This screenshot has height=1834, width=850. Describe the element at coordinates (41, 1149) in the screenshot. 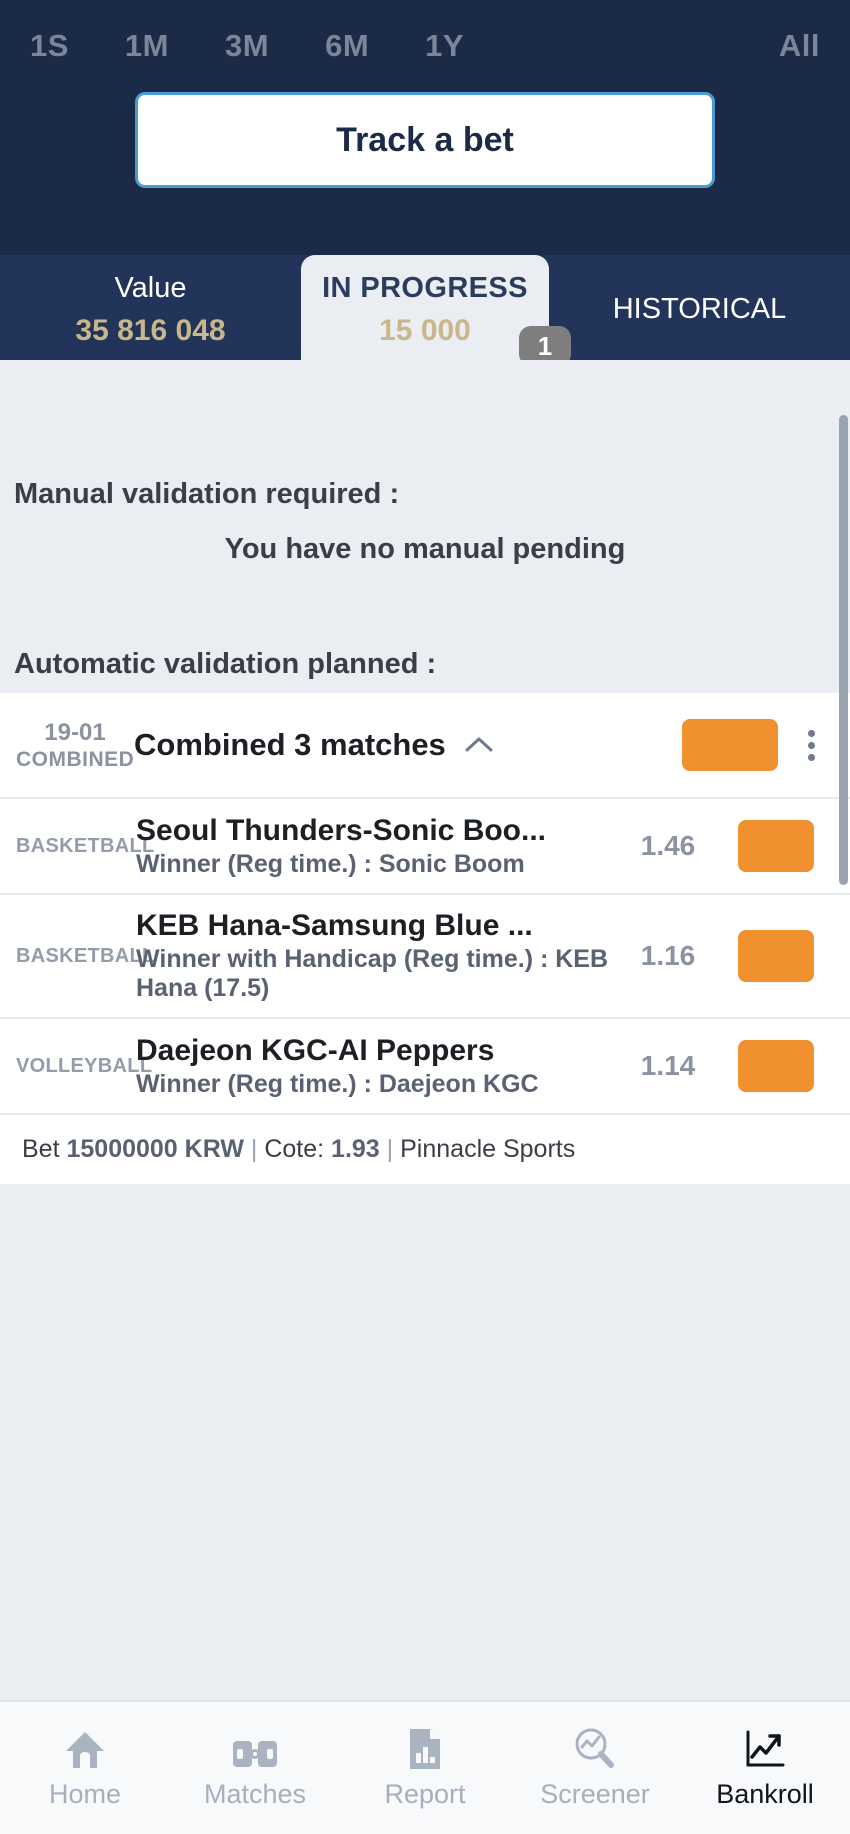

I see `bet-amount-label: Bet` at that location.